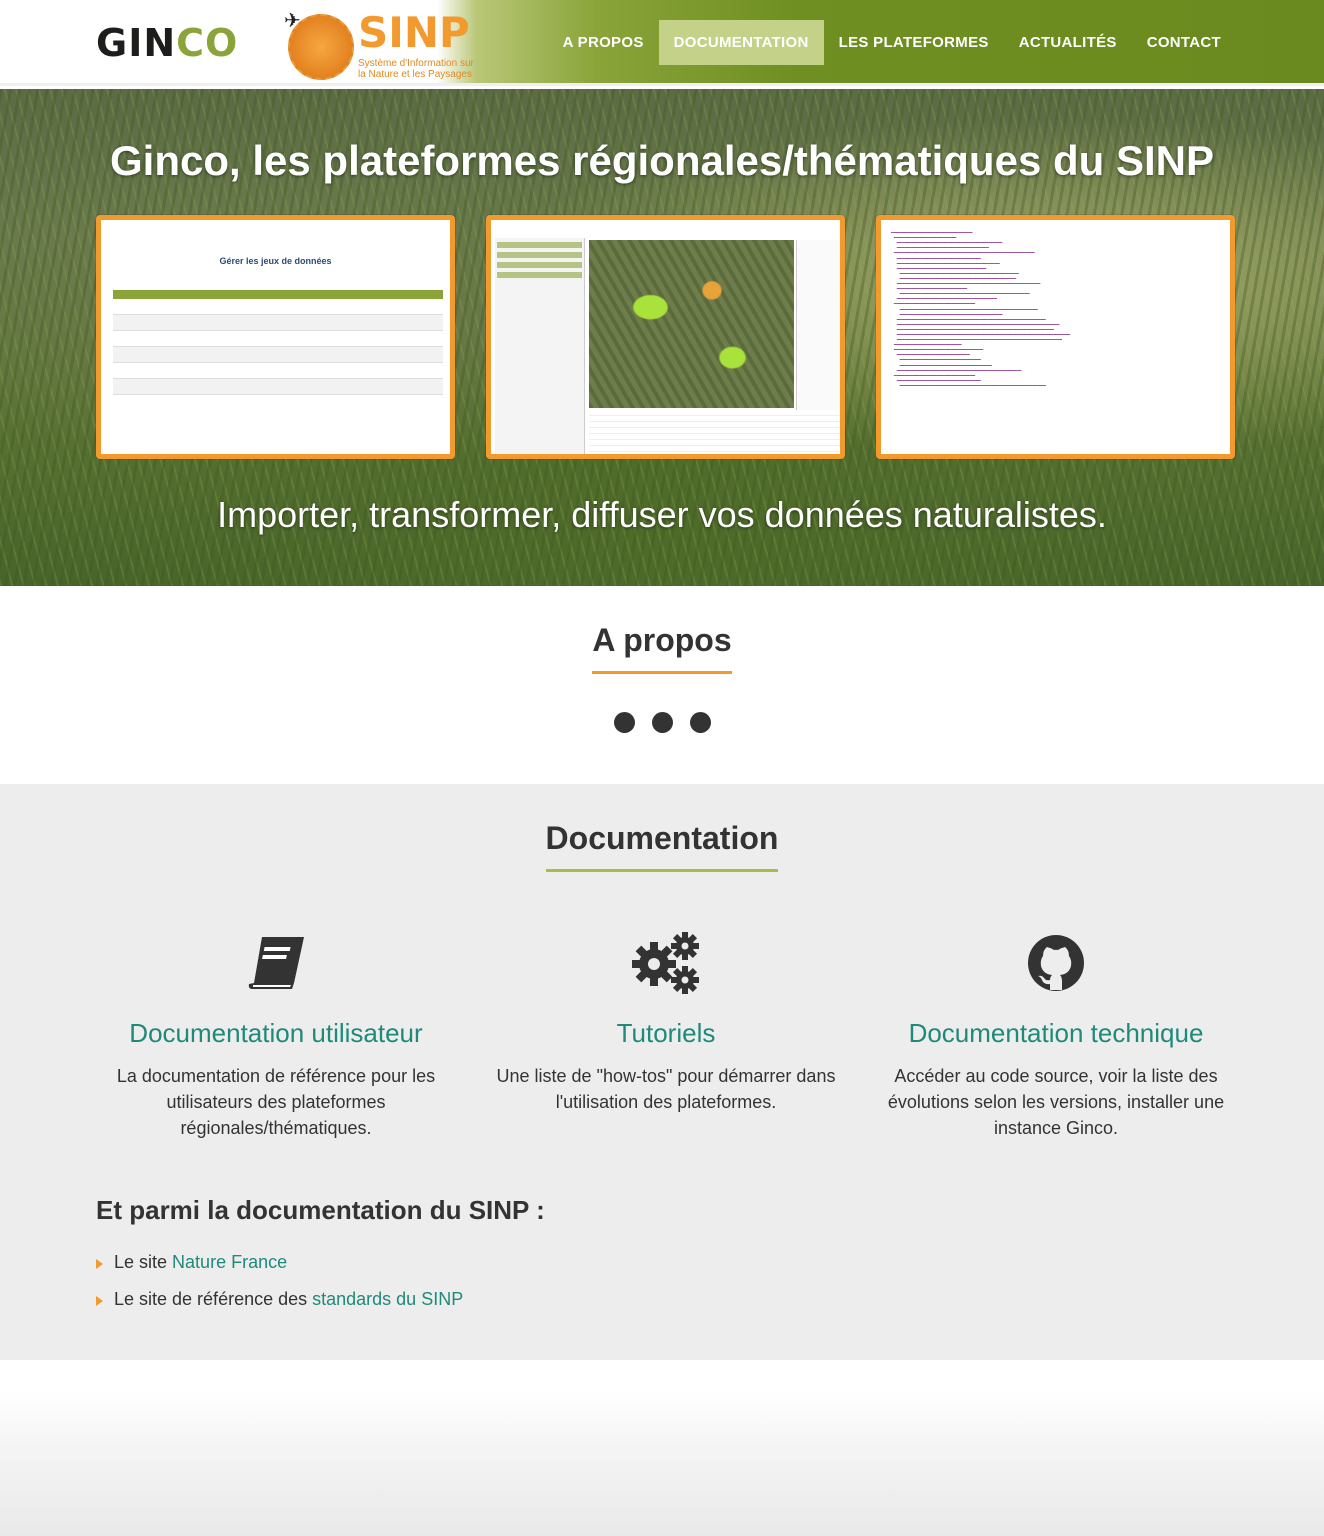  I want to click on documentation-heading-text: Documentation, so click(662, 846).